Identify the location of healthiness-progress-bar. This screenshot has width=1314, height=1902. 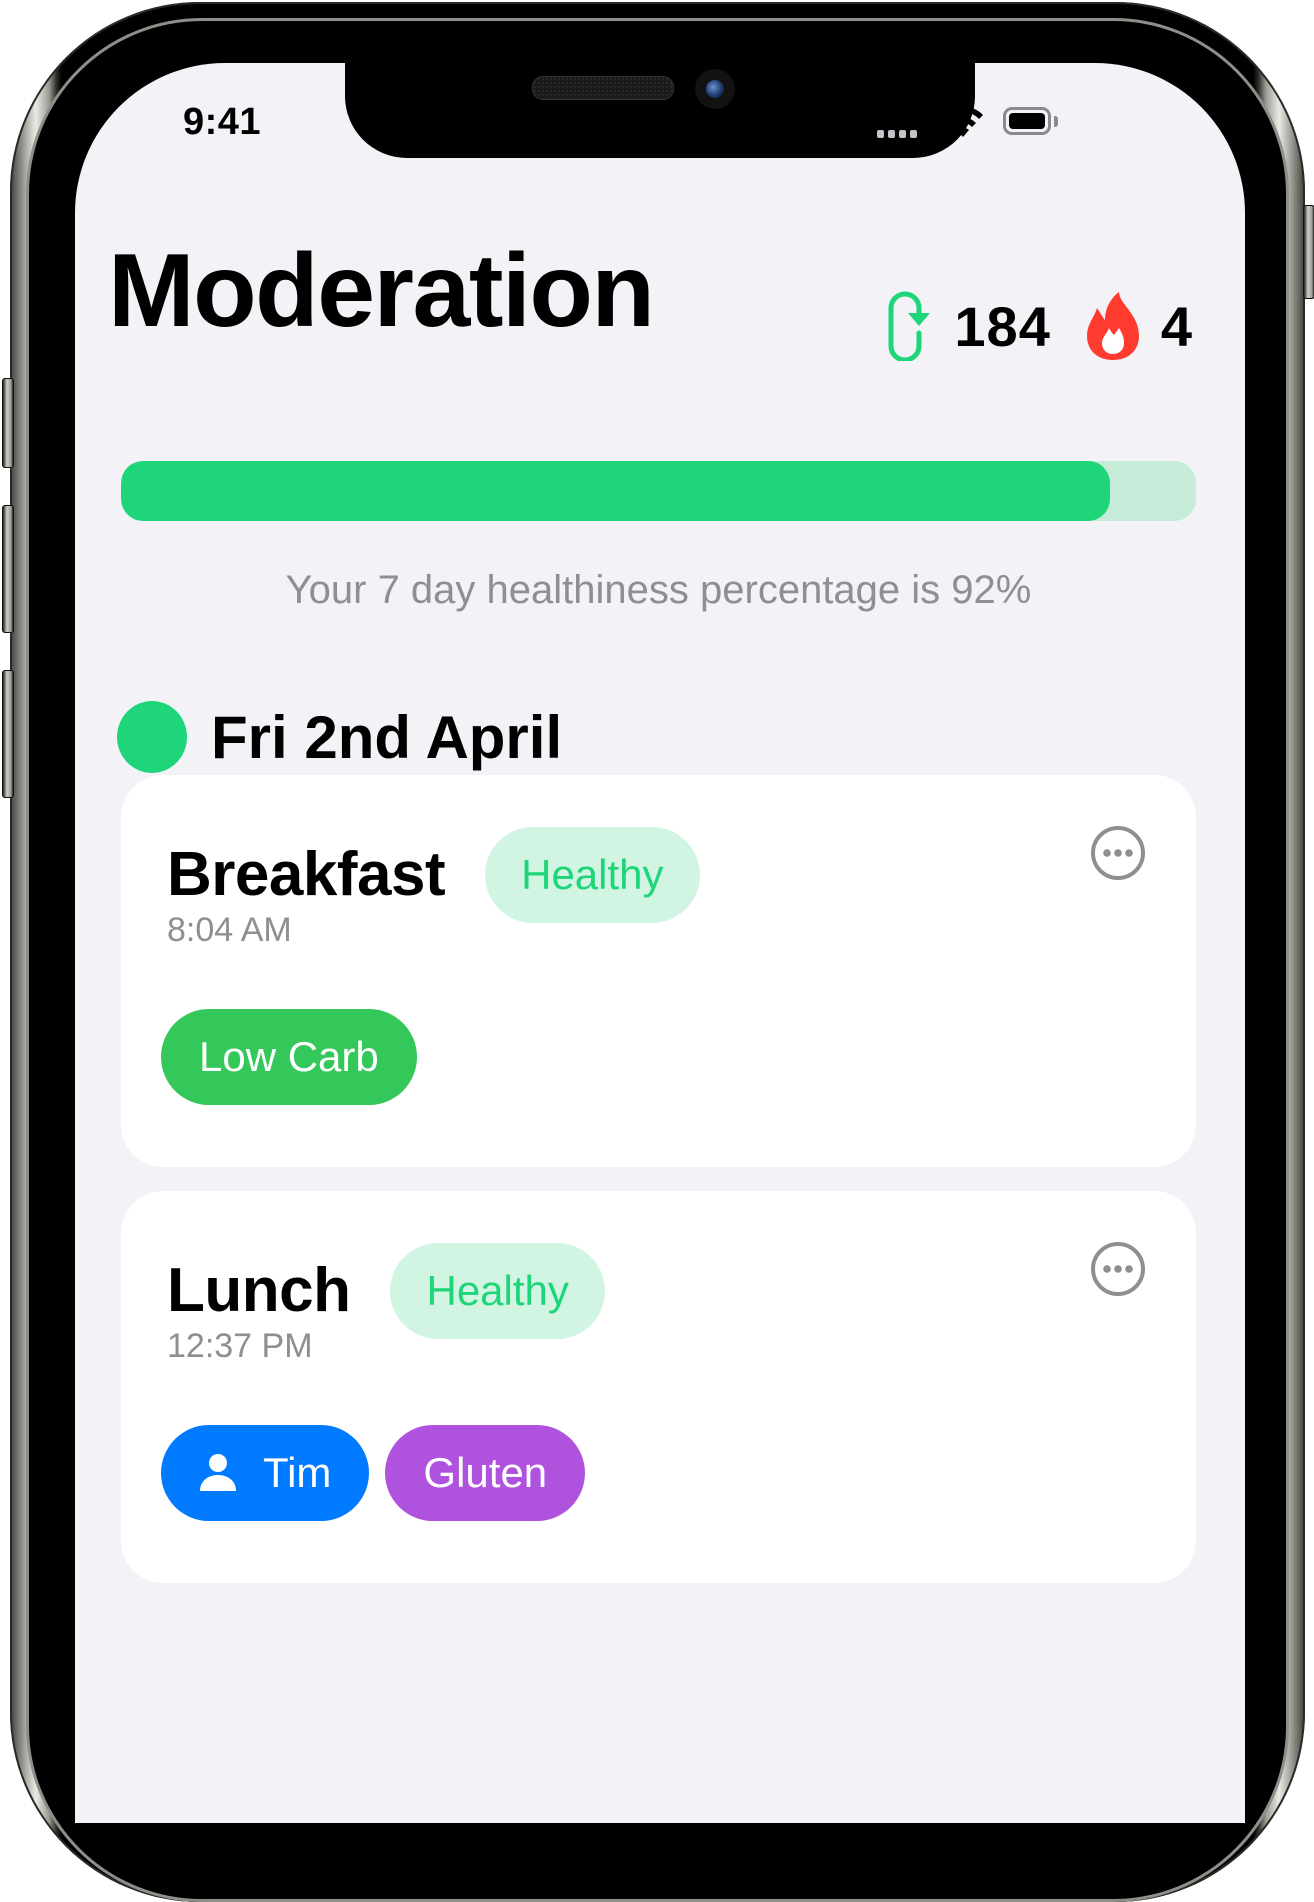
(658, 491).